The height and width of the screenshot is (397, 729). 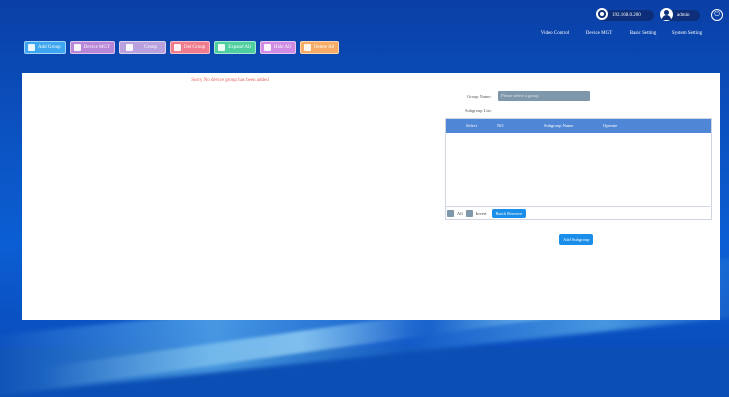 I want to click on del-group-button: Del Group, so click(x=190, y=47).